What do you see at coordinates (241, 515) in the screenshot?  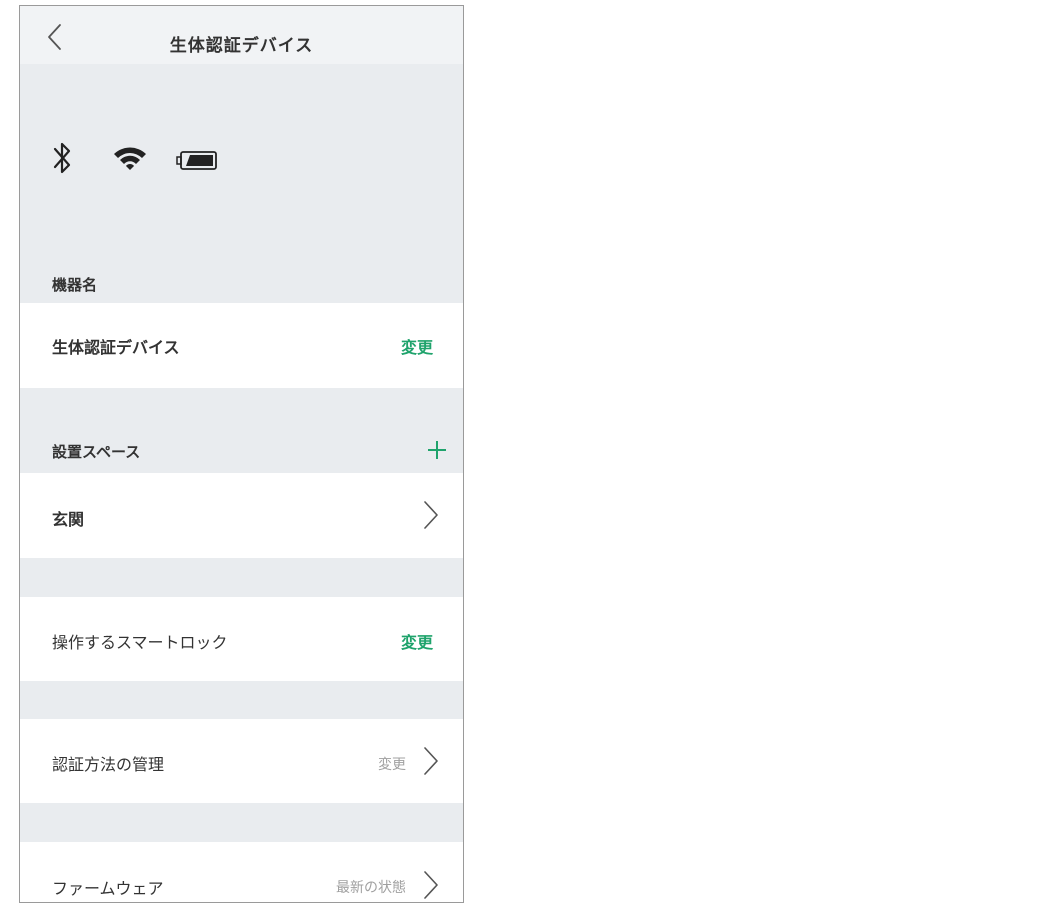 I see `install-space-row: 玄関` at bounding box center [241, 515].